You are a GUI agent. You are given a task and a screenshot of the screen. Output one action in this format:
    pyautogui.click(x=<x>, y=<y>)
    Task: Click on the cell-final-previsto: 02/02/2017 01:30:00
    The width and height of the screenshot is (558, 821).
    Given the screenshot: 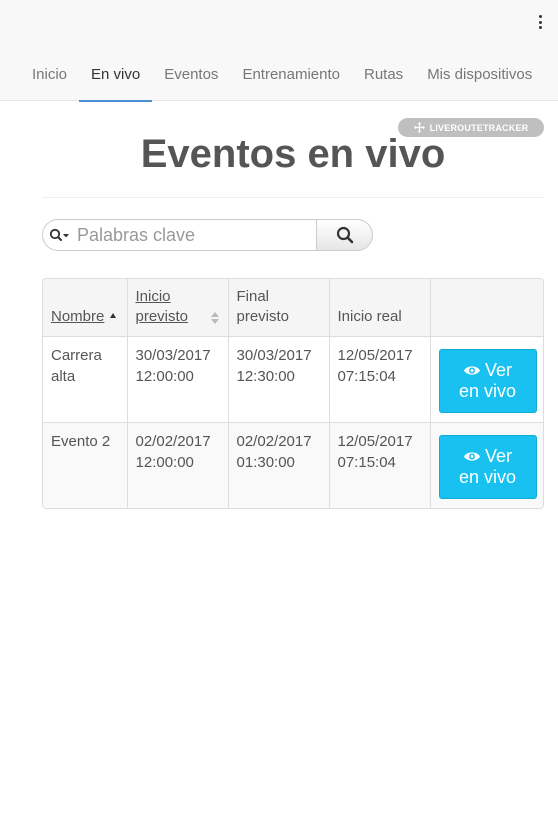 What is the action you would take?
    pyautogui.click(x=278, y=464)
    